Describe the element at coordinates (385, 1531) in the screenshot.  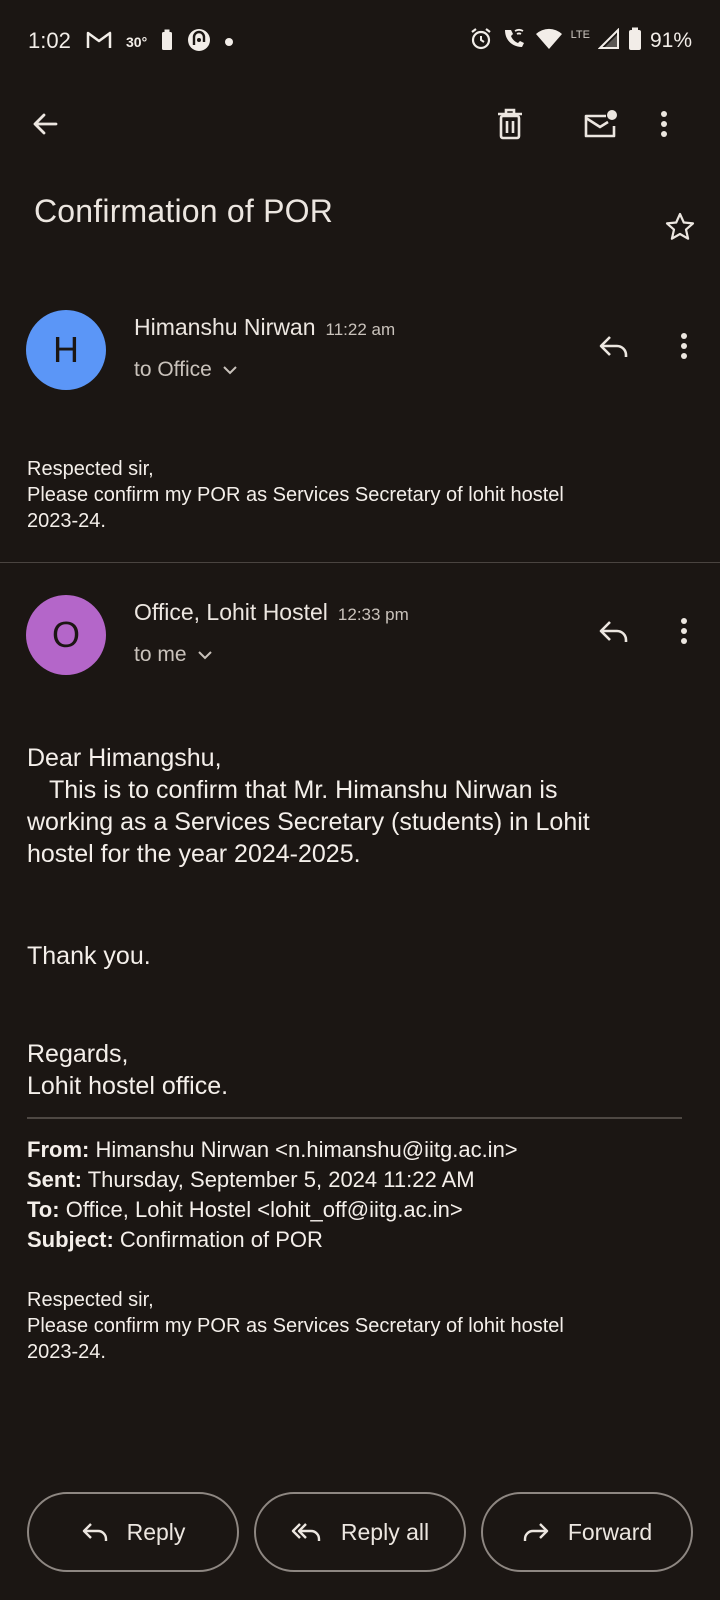
I see `reply-all-label: Reply all` at that location.